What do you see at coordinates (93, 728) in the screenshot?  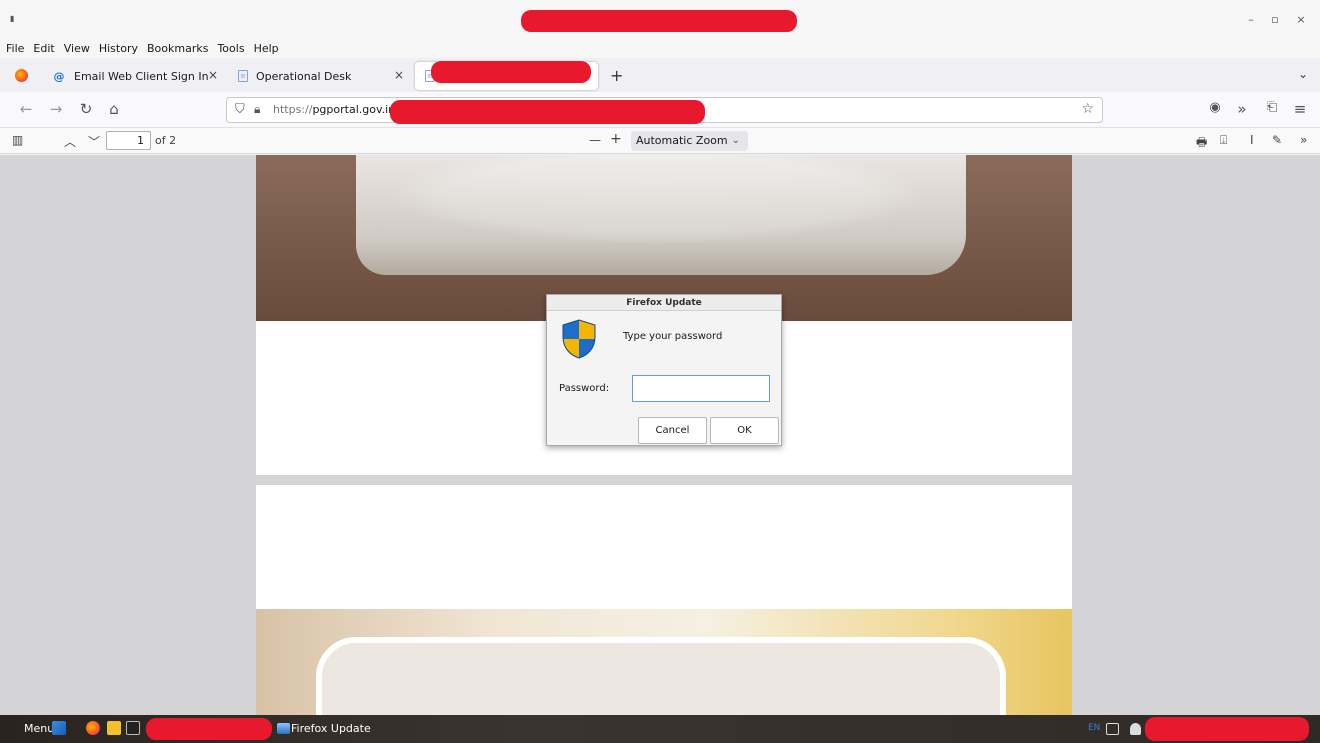 I see `firefox-launcher-icon` at bounding box center [93, 728].